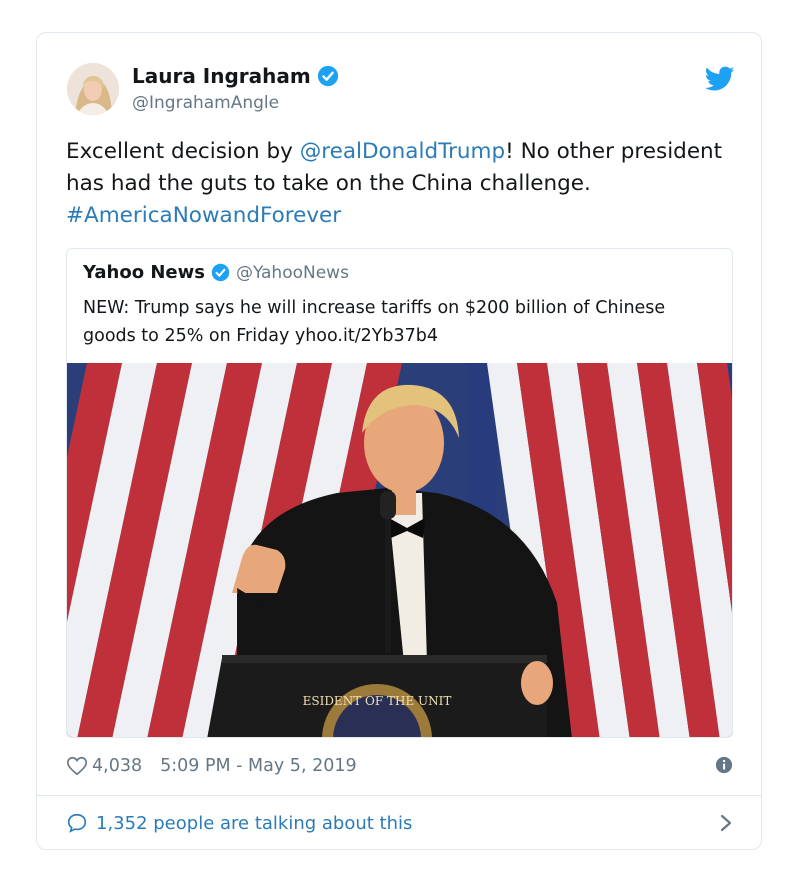 The height and width of the screenshot is (887, 799). I want to click on tweet-meta: 4,038 5:09 PM - May 5, 2019, so click(399, 766).